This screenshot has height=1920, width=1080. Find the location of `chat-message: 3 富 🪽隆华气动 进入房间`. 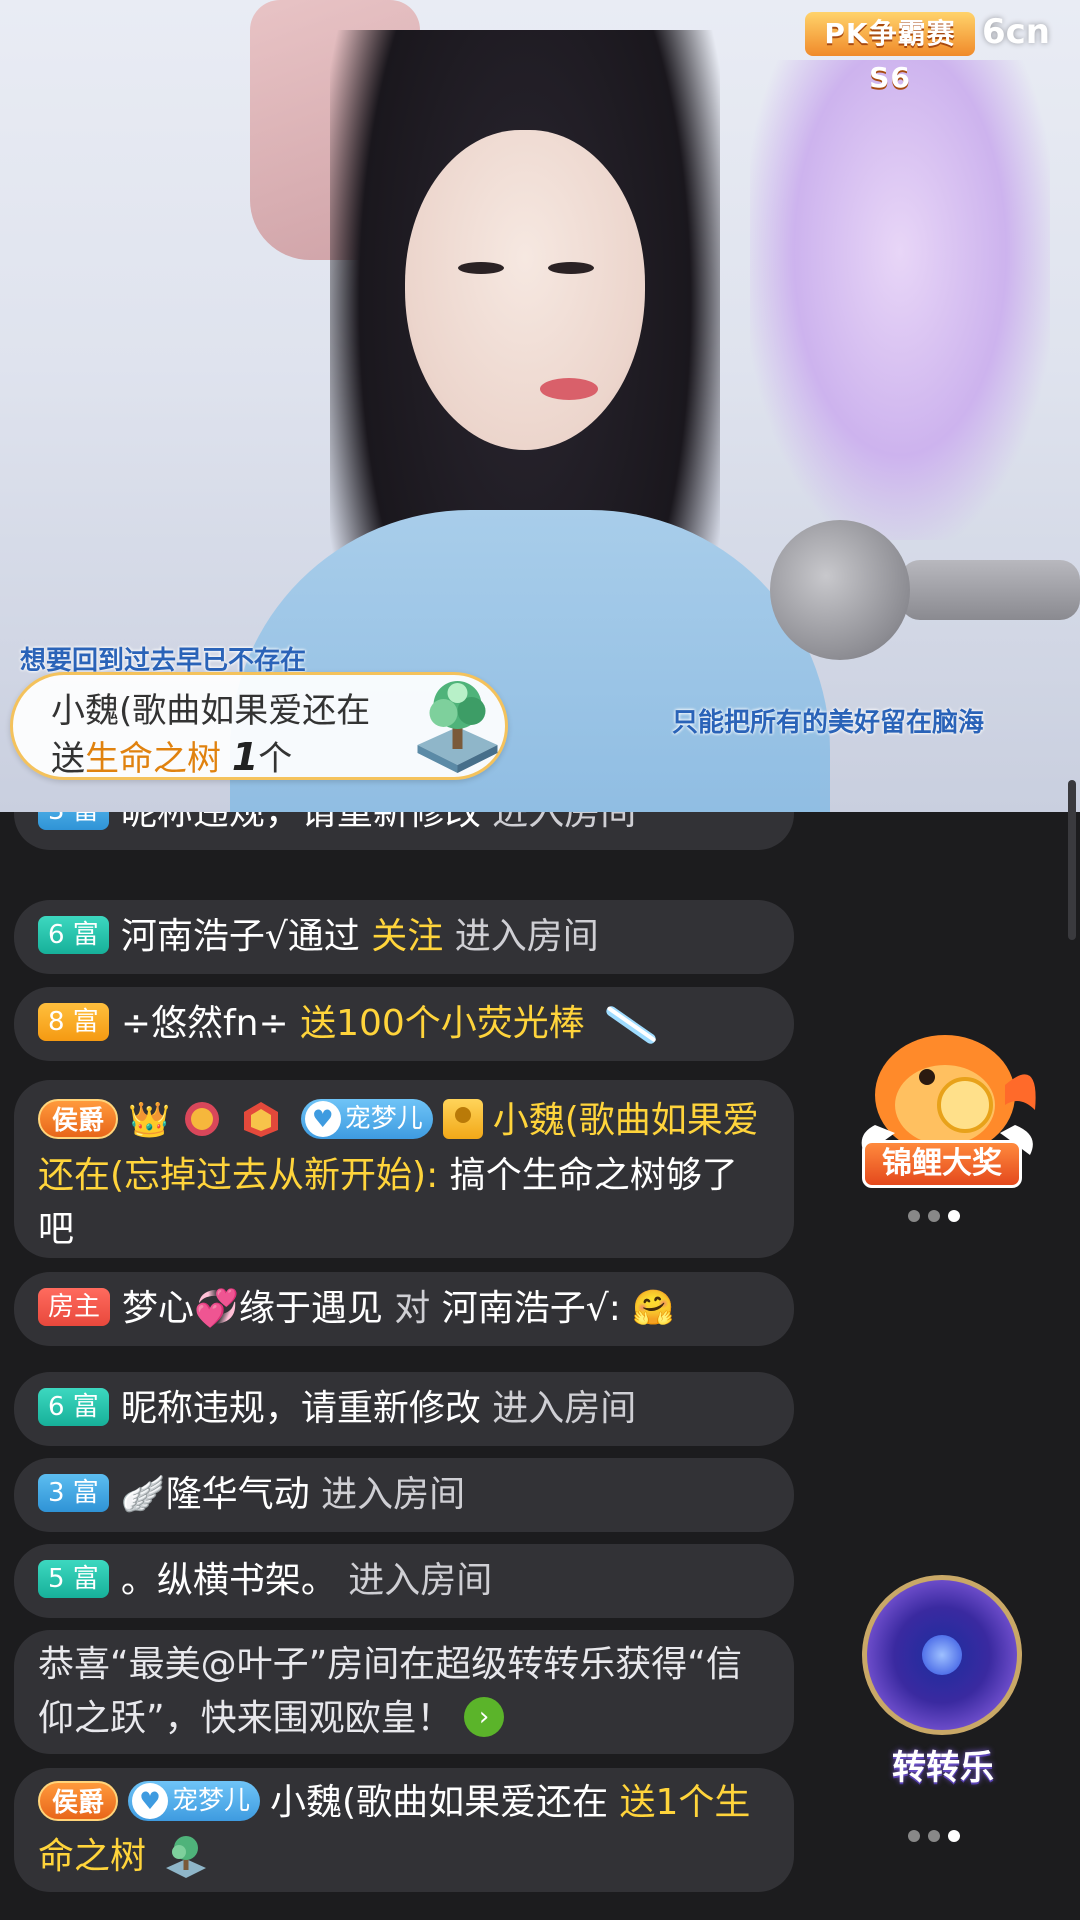

chat-message: 3 富 🪽隆华气动 进入房间 is located at coordinates (404, 1495).